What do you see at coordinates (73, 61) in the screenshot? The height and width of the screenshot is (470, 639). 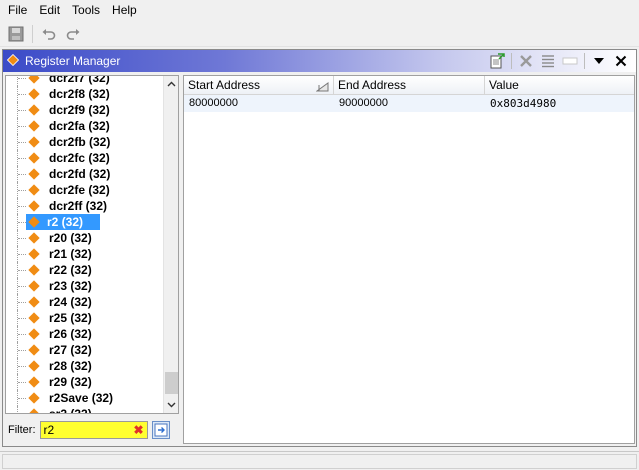 I see `panel-title: Register Manager` at bounding box center [73, 61].